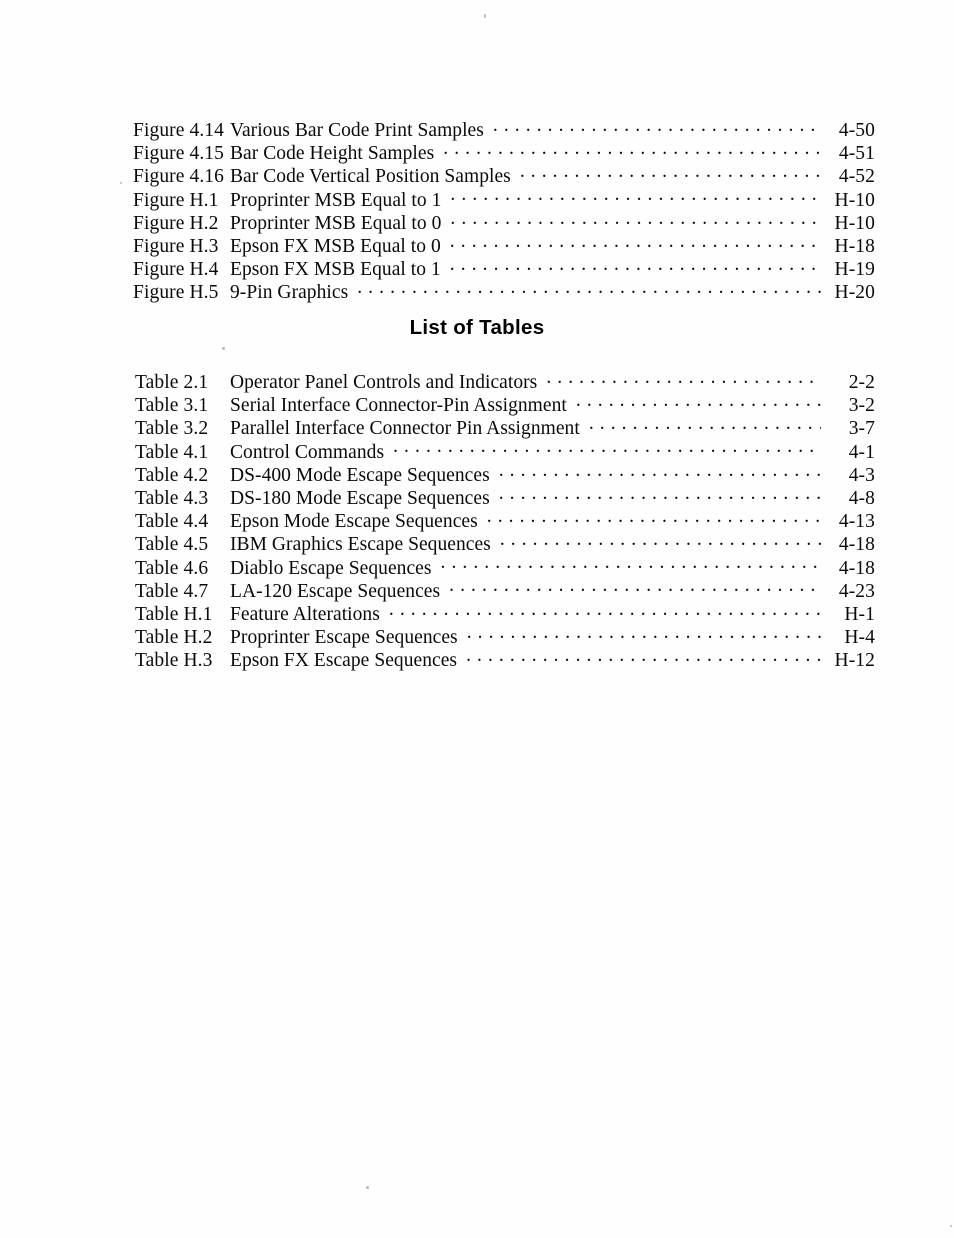 Image resolution: width=954 pixels, height=1238 pixels. I want to click on toc-entry-title: Proprinter Escape Sequences, so click(344, 638).